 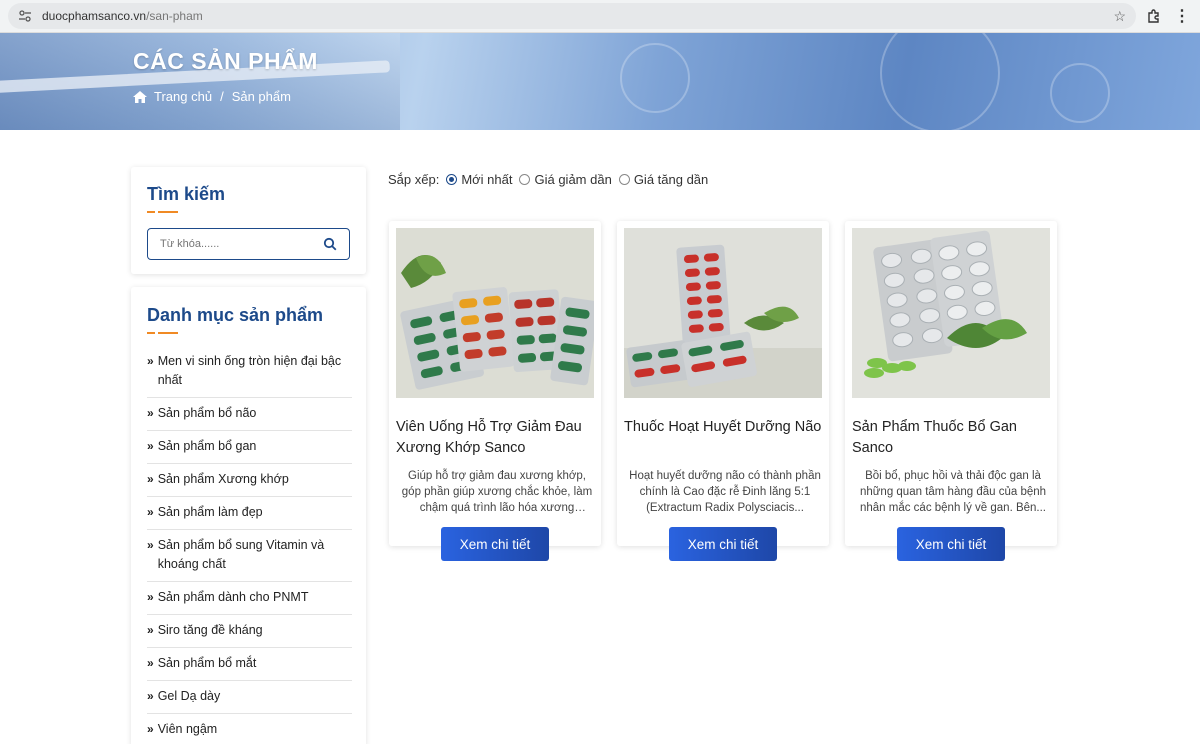 What do you see at coordinates (249, 697) in the screenshot?
I see `category-item: » Gel Dạ dày` at bounding box center [249, 697].